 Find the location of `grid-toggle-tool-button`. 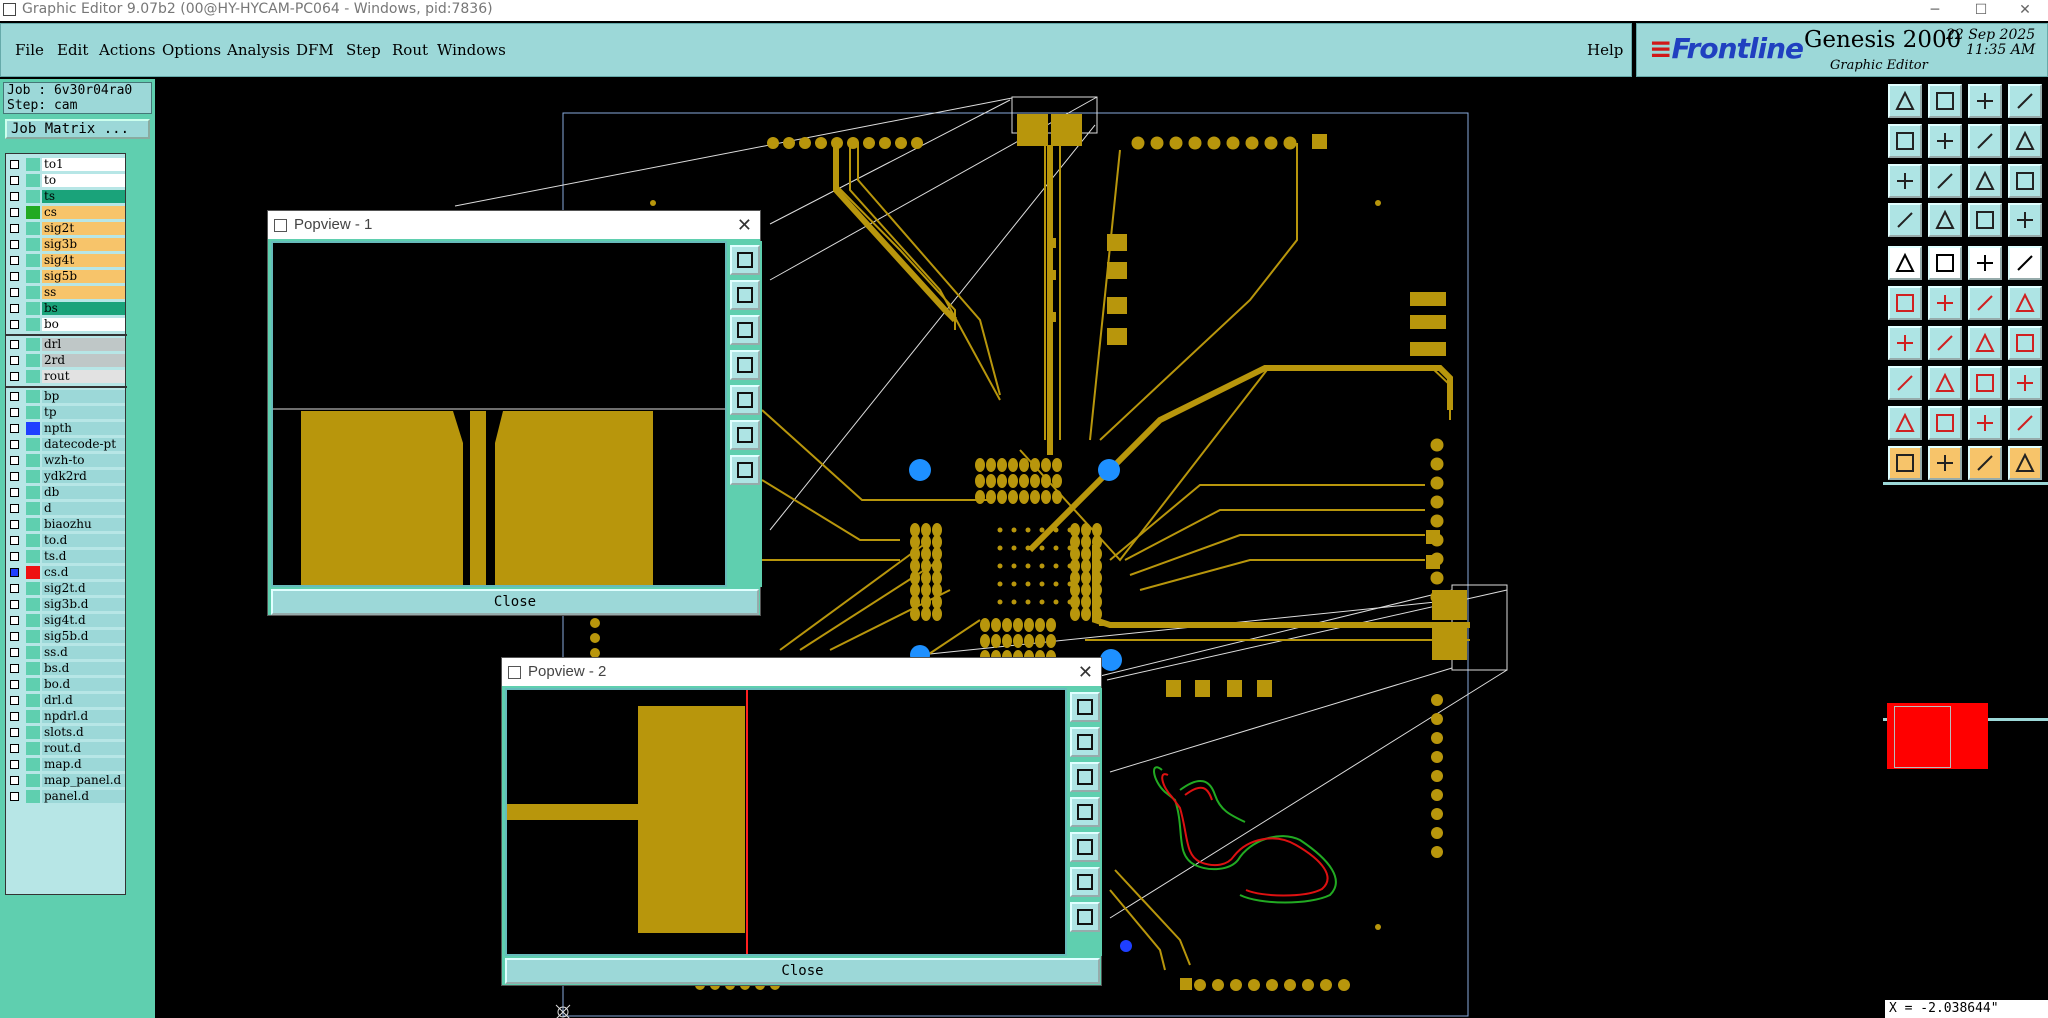

grid-toggle-tool-button is located at coordinates (1945, 220).